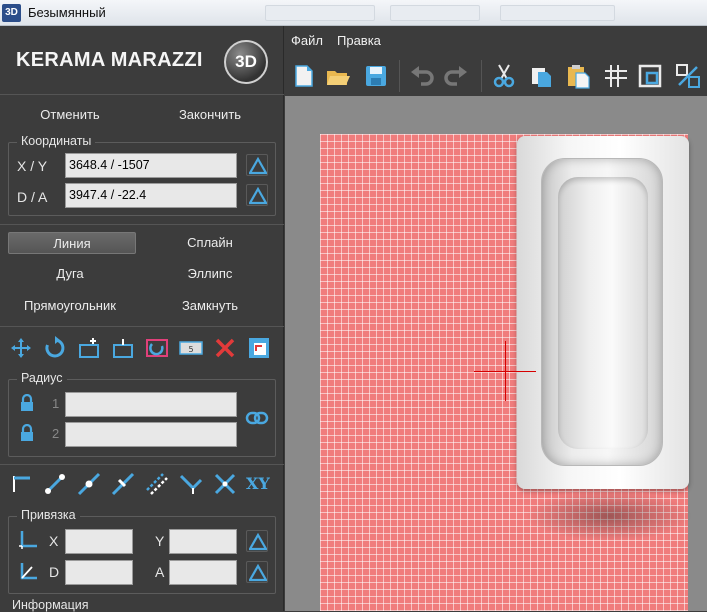  I want to click on x-field, so click(99, 541).